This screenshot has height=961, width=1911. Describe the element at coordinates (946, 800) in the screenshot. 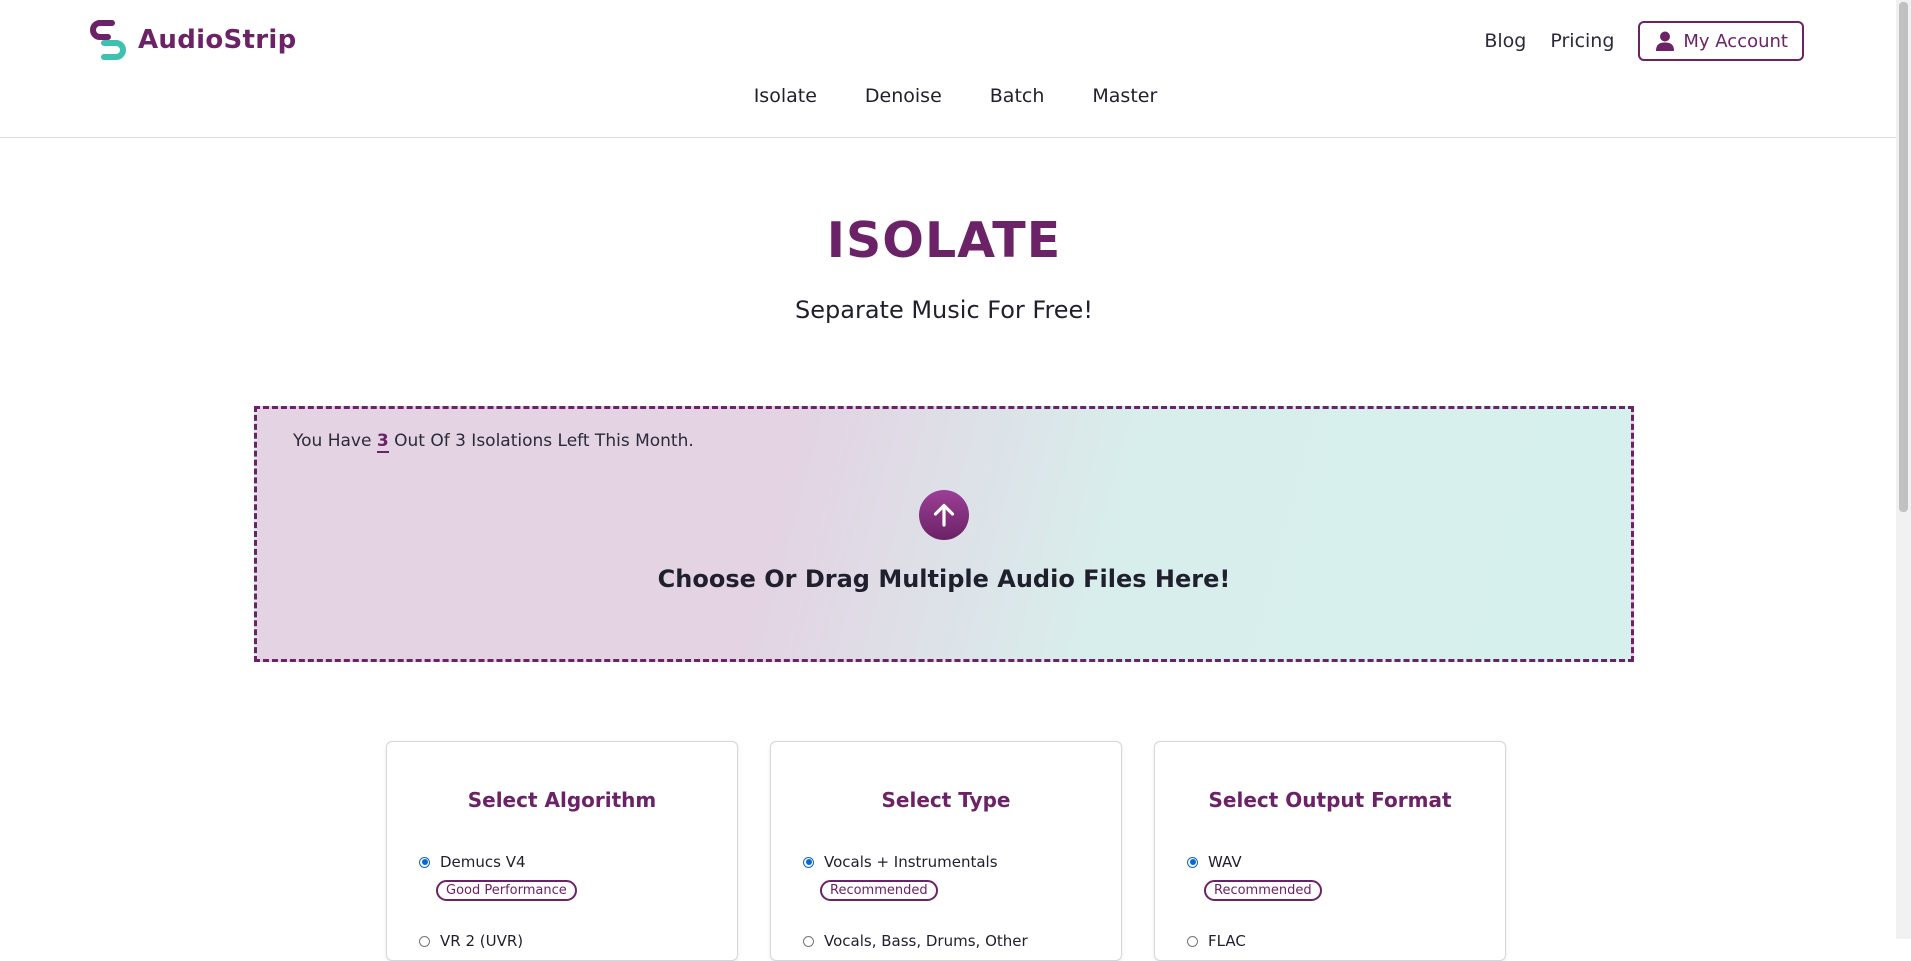

I see `card-title: Select Type` at that location.